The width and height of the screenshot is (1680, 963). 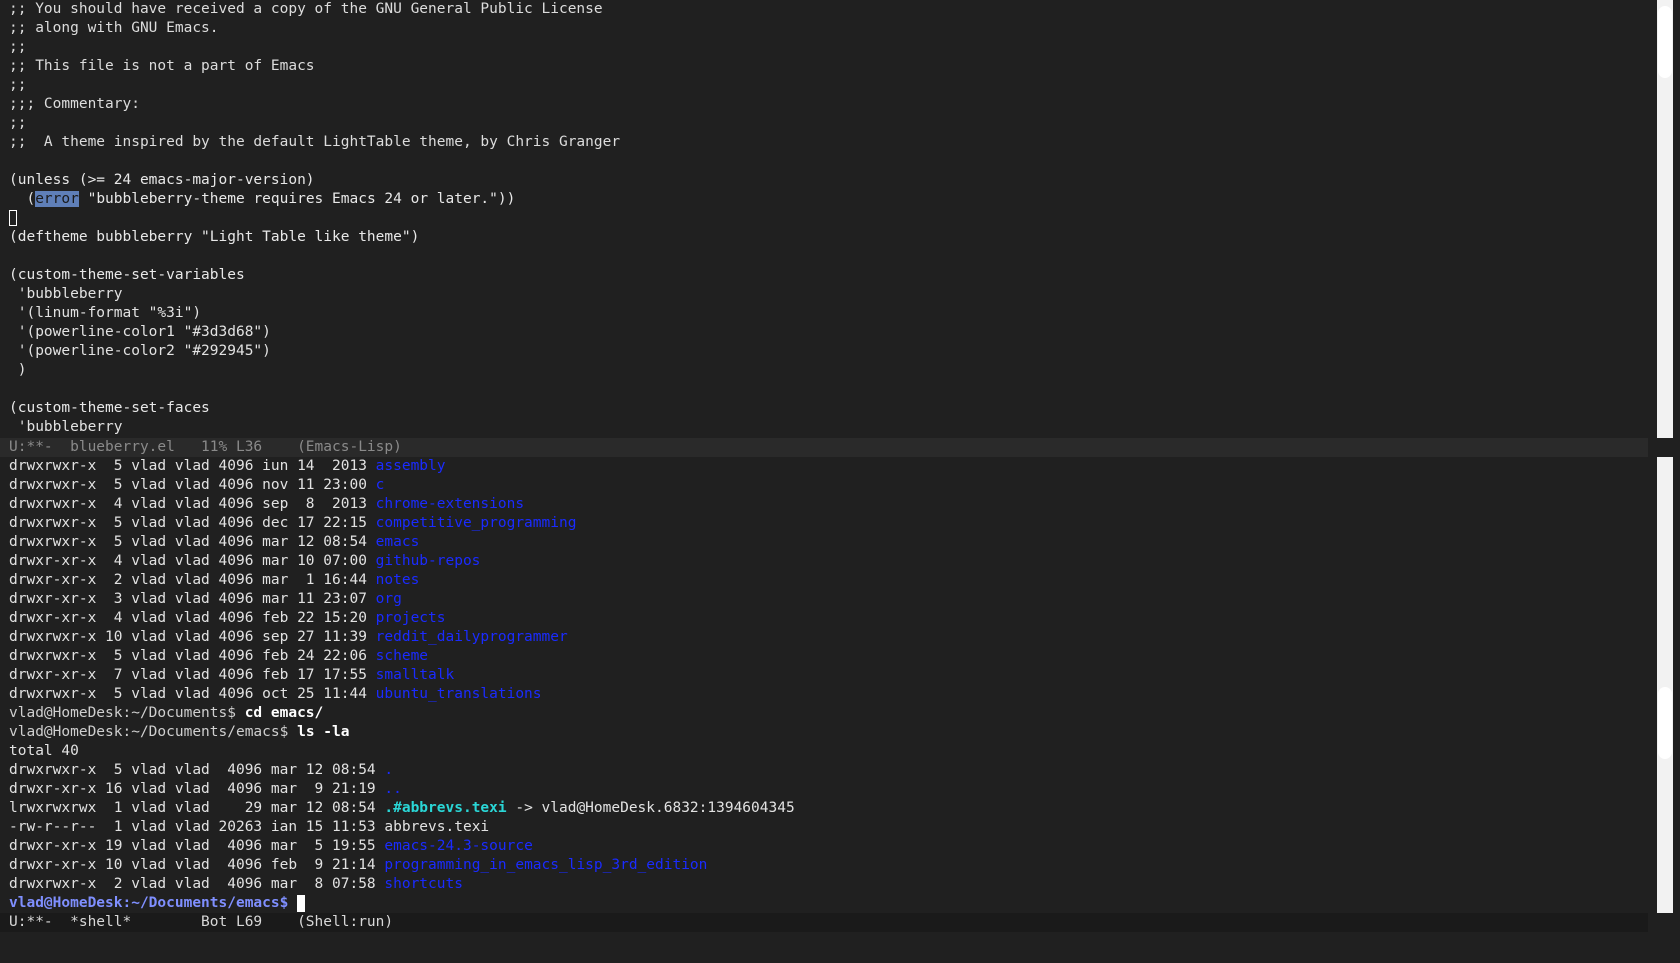 I want to click on directory-name: emacs, so click(x=397, y=542).